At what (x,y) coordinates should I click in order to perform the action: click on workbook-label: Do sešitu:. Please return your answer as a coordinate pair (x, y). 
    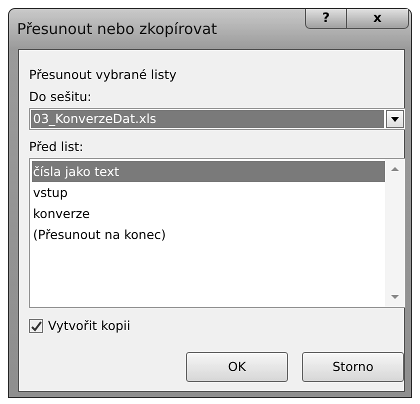
    Looking at the image, I should click on (60, 97).